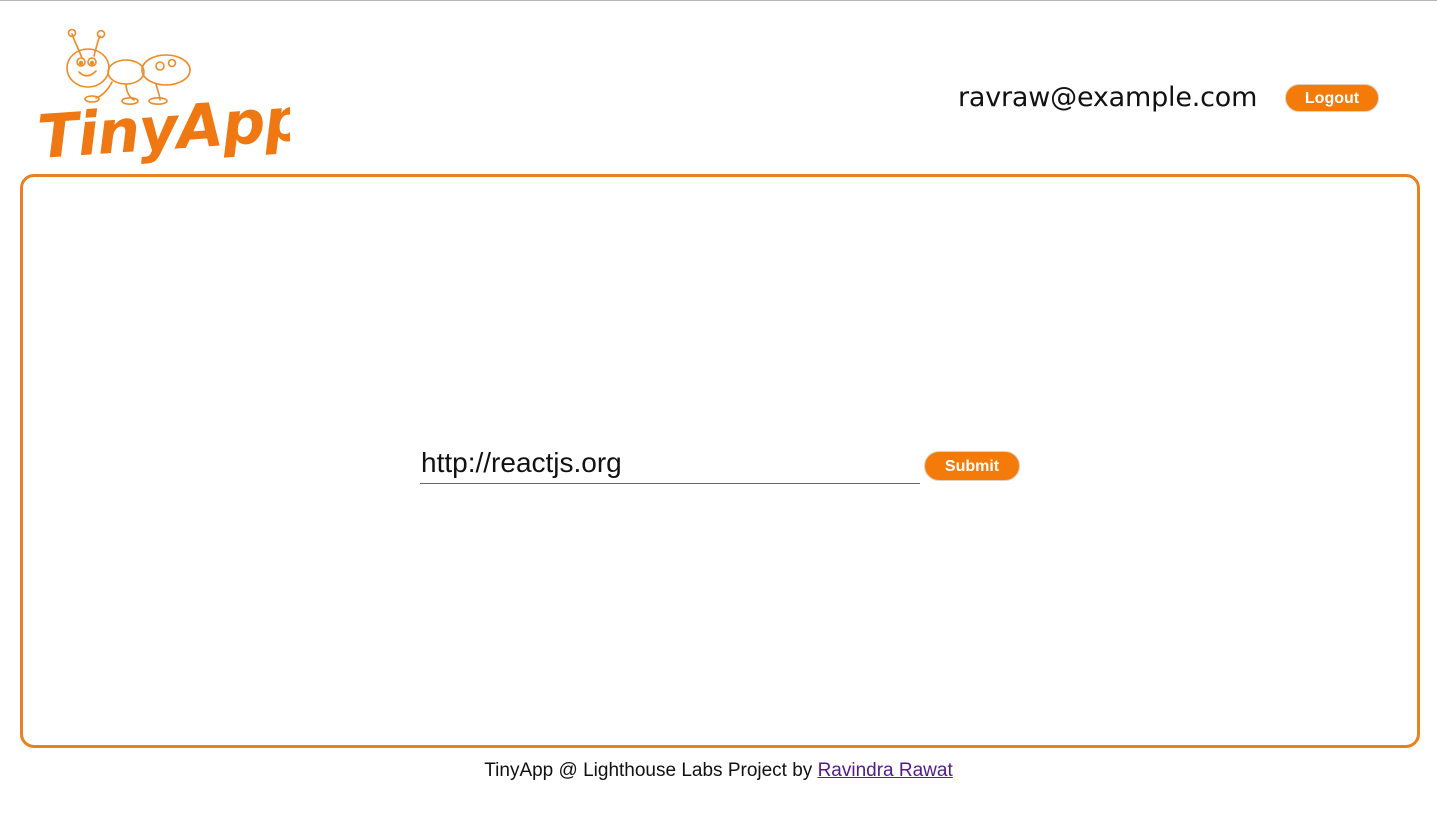 The height and width of the screenshot is (822, 1437). I want to click on tinyapp-logo: TinyApp, so click(171, 99).